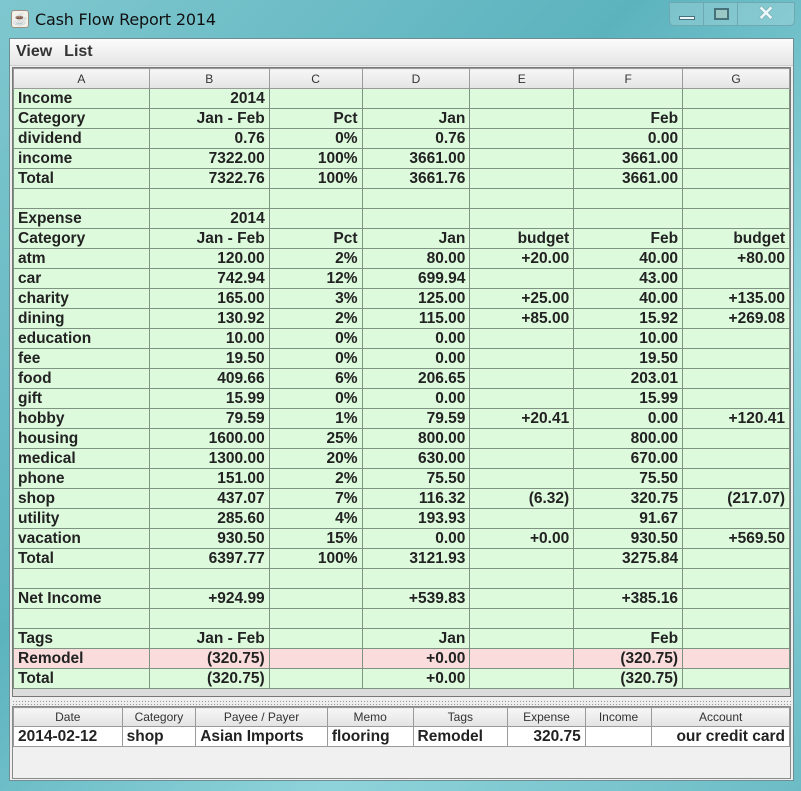 The height and width of the screenshot is (791, 801). I want to click on report-cell: atm, so click(81, 258).